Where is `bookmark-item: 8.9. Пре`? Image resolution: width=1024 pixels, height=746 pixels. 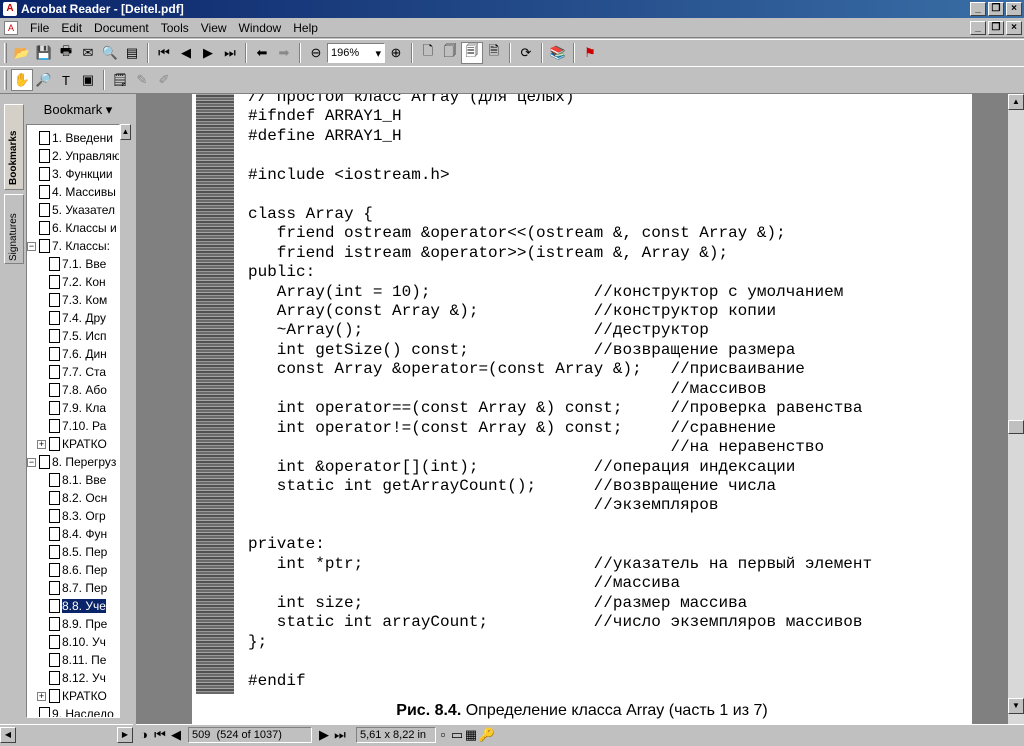 bookmark-item: 8.9. Пре is located at coordinates (72, 624).